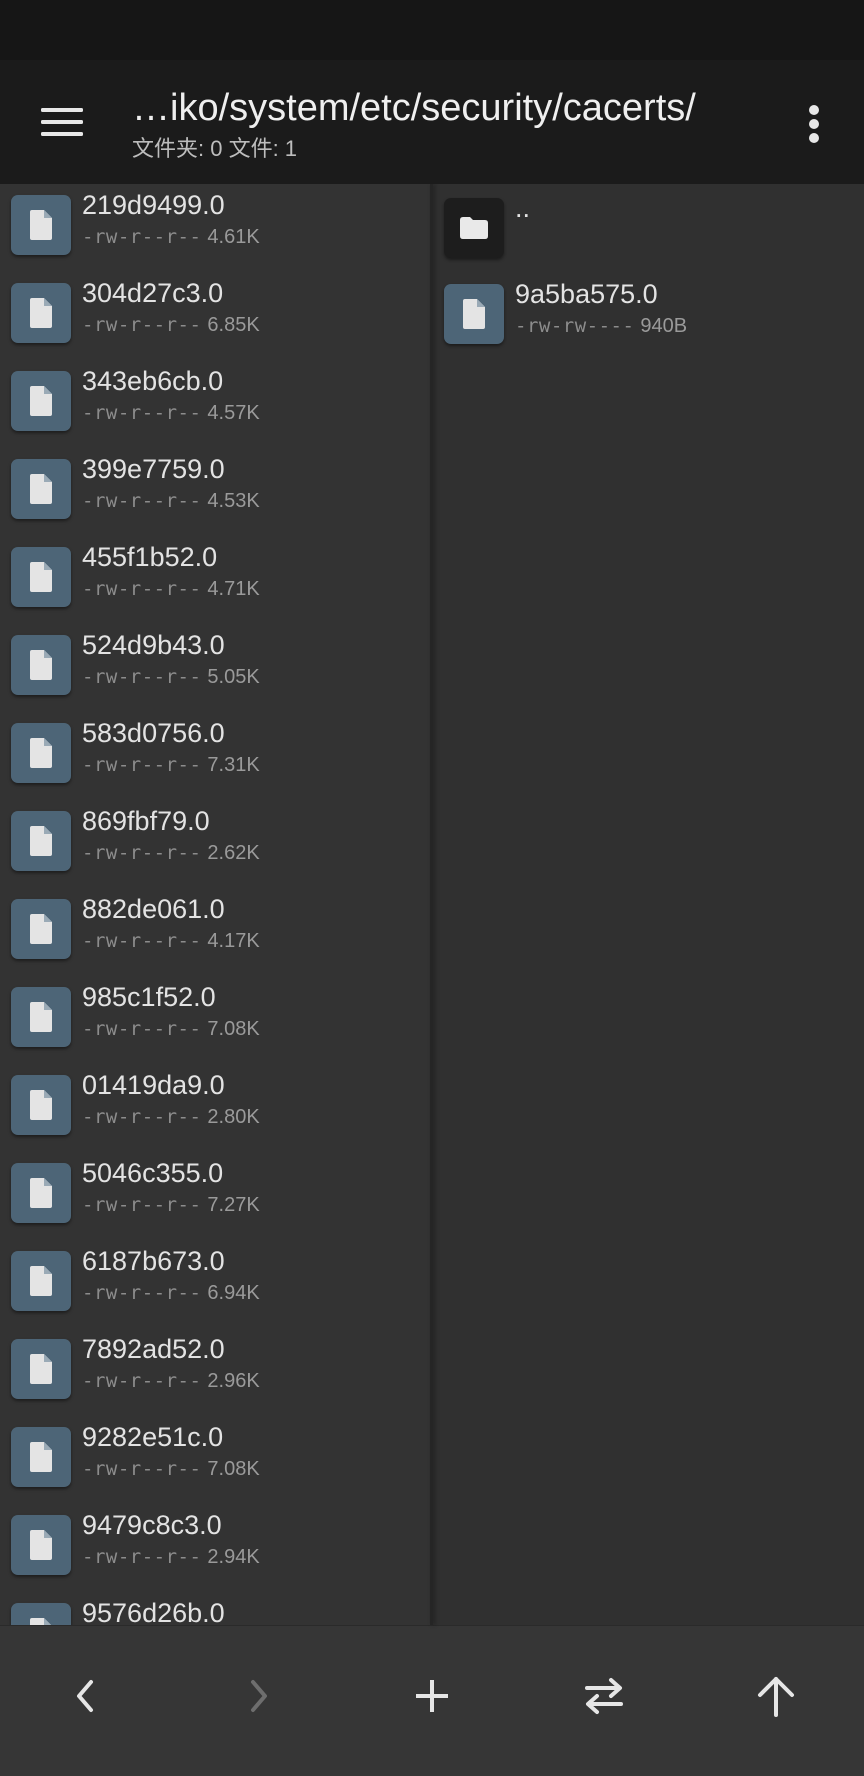 Image resolution: width=864 pixels, height=1776 pixels. I want to click on file-row: 399e7759.0 -rw-r--r-- 4.53K, so click(215, 500).